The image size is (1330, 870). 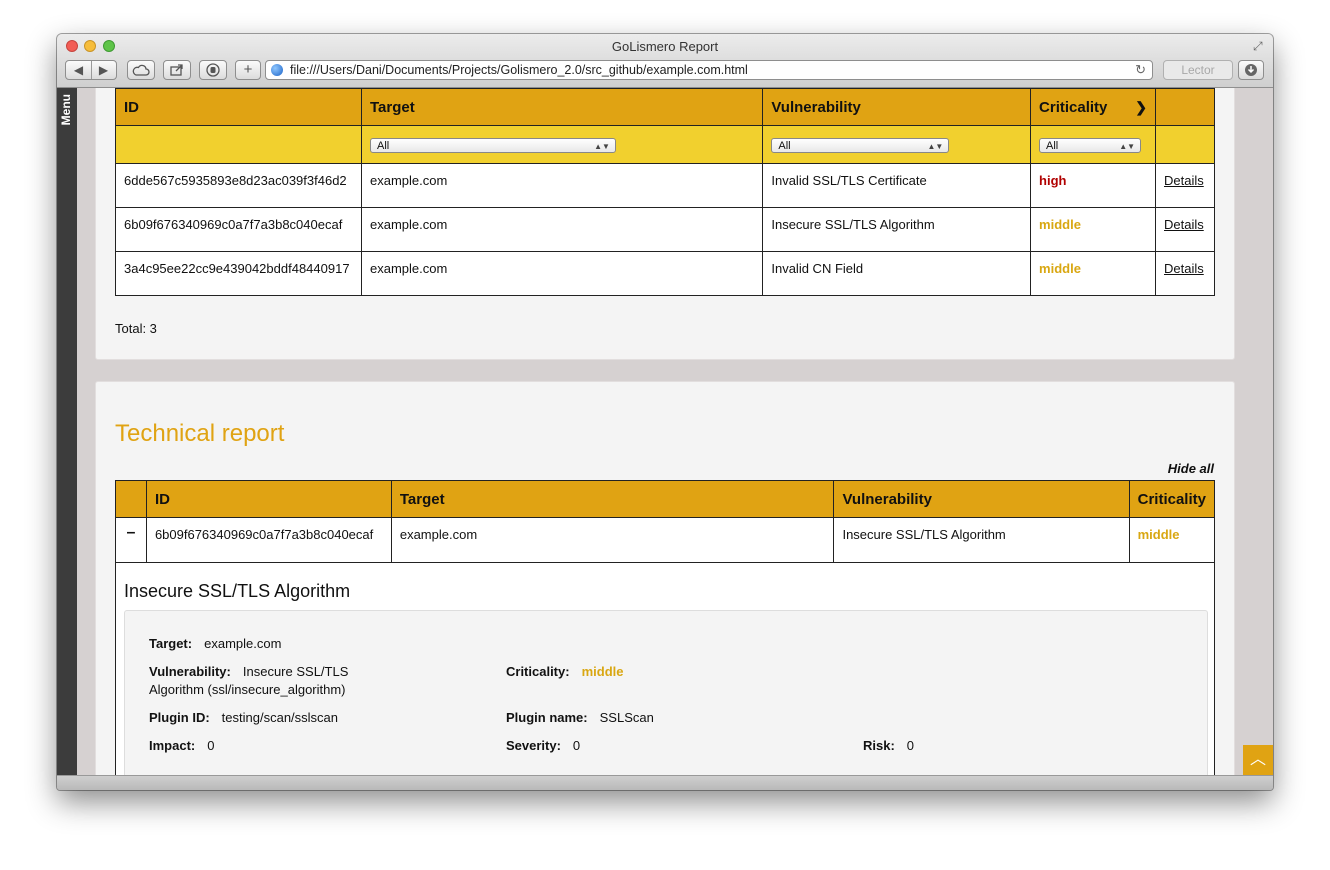 I want to click on chevron-up-icon: ︿, so click(x=1257, y=759).